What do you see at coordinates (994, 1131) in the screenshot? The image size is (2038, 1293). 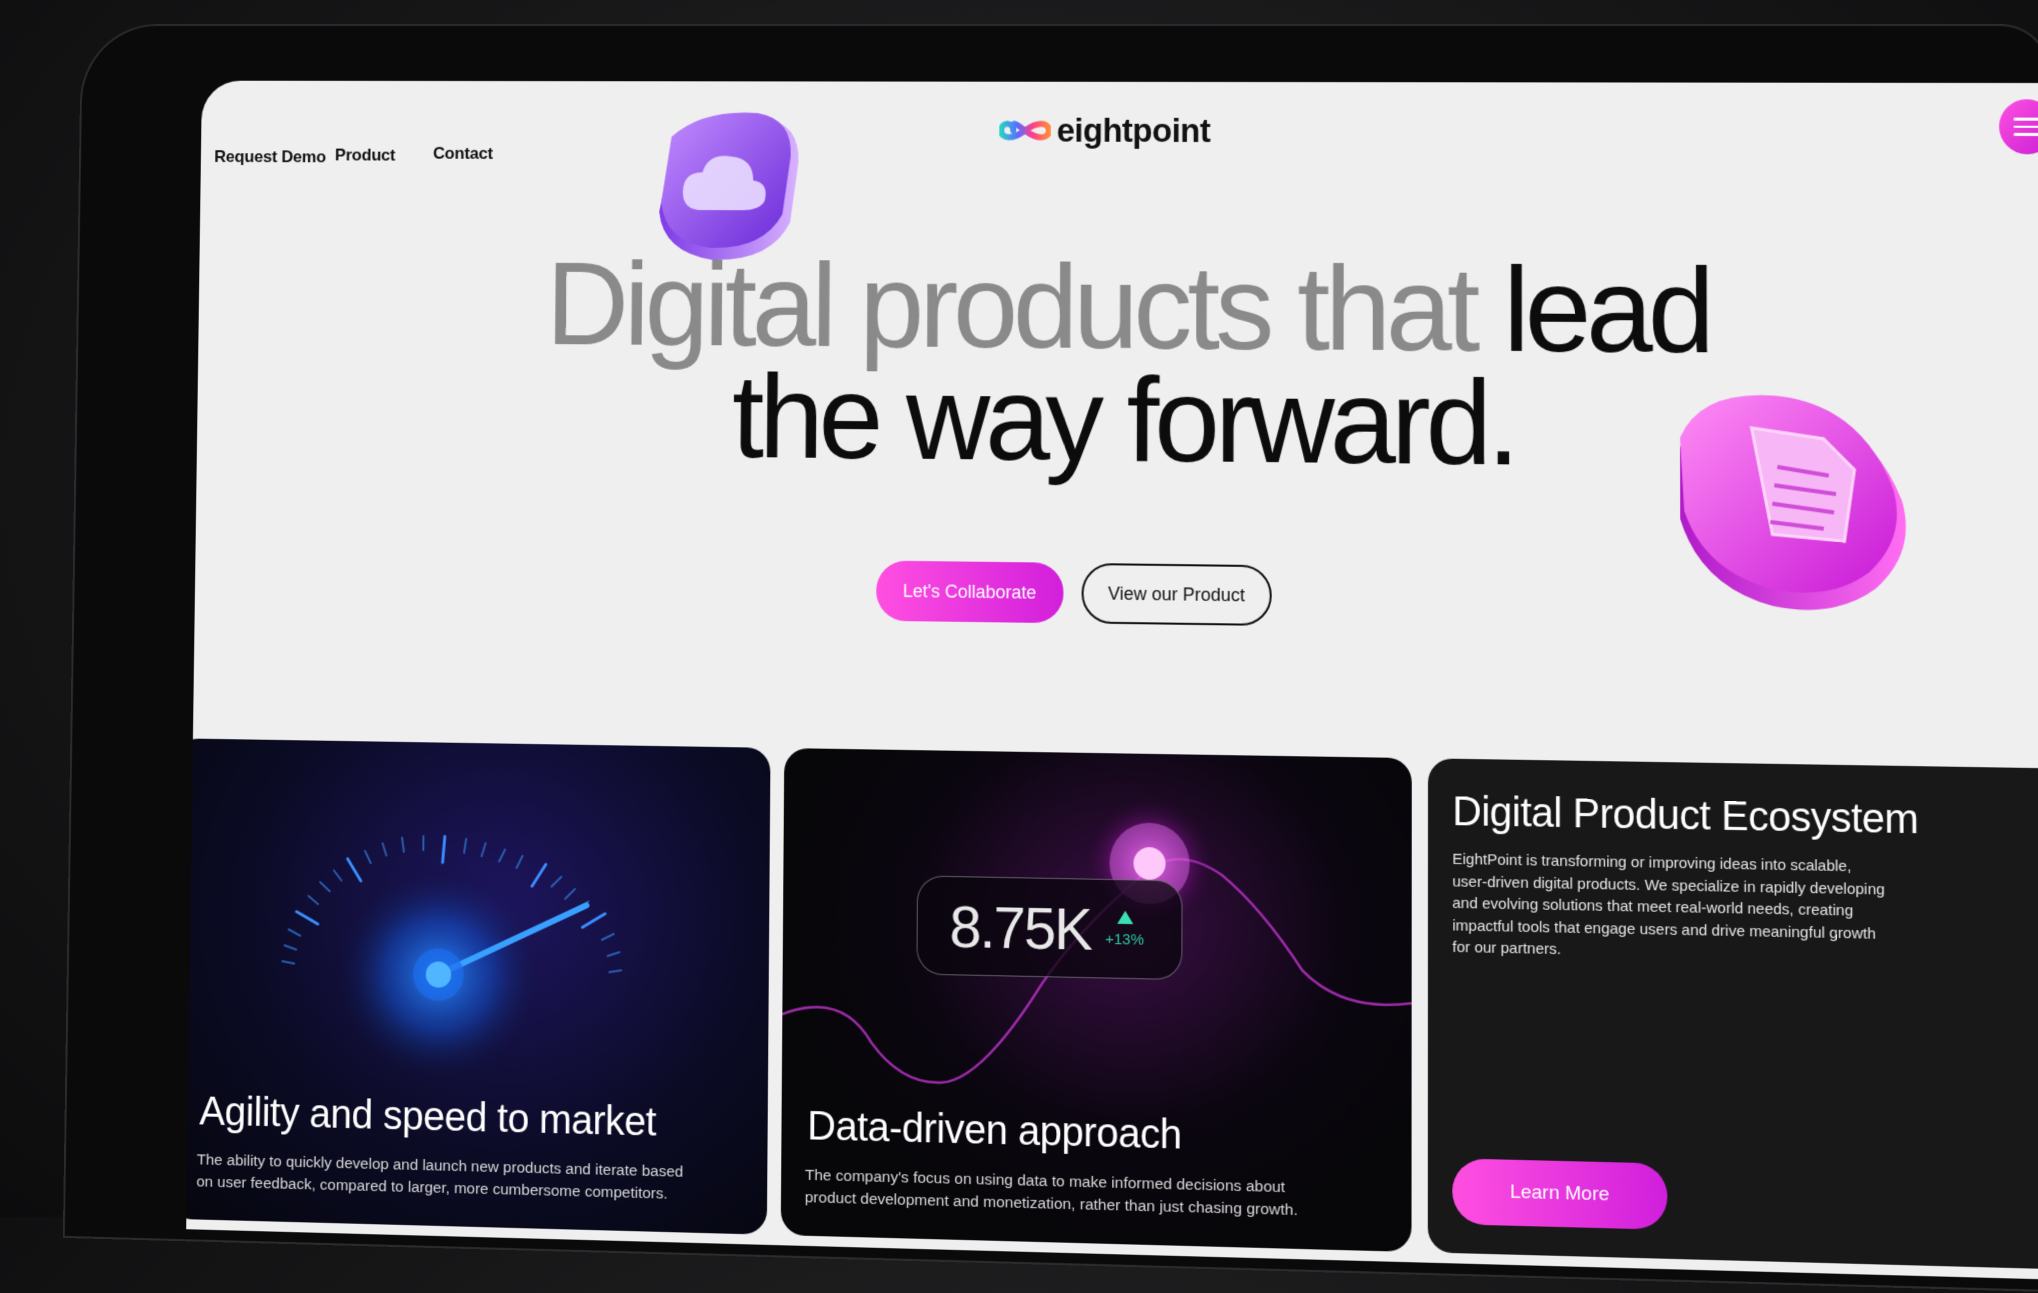 I see `card-data-driven-title: Data-driven approach` at bounding box center [994, 1131].